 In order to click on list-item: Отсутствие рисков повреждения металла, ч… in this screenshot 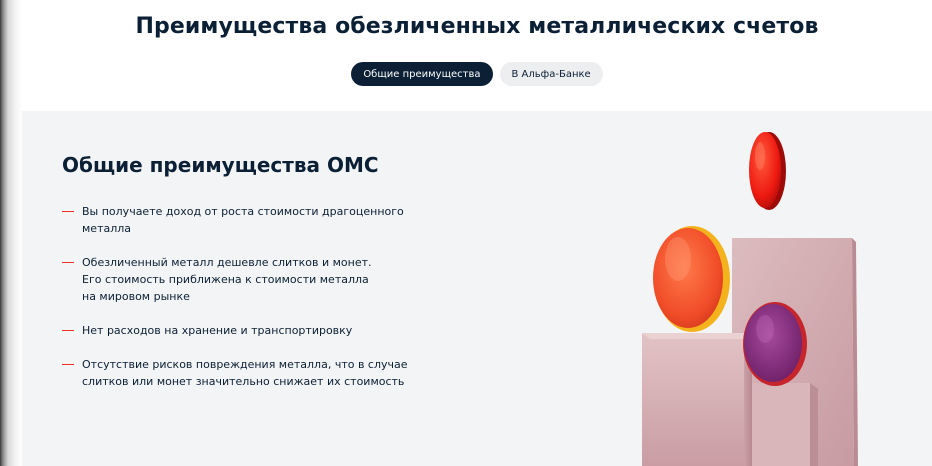, I will do `click(242, 373)`.